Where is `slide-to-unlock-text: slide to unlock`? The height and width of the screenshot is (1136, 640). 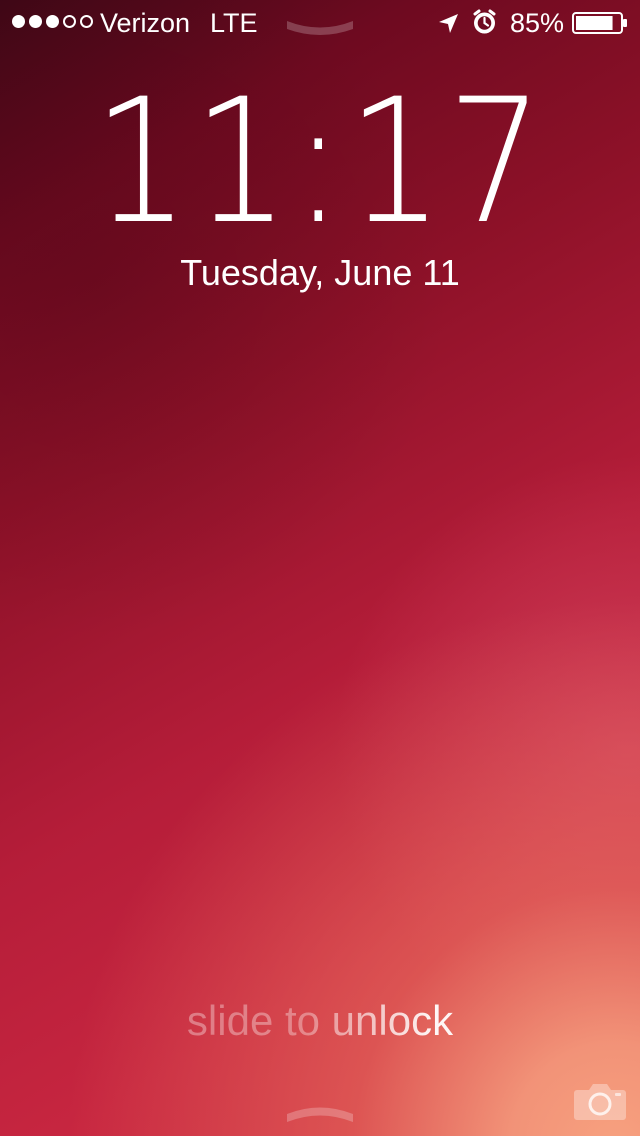 slide-to-unlock-text: slide to unlock is located at coordinates (320, 1021).